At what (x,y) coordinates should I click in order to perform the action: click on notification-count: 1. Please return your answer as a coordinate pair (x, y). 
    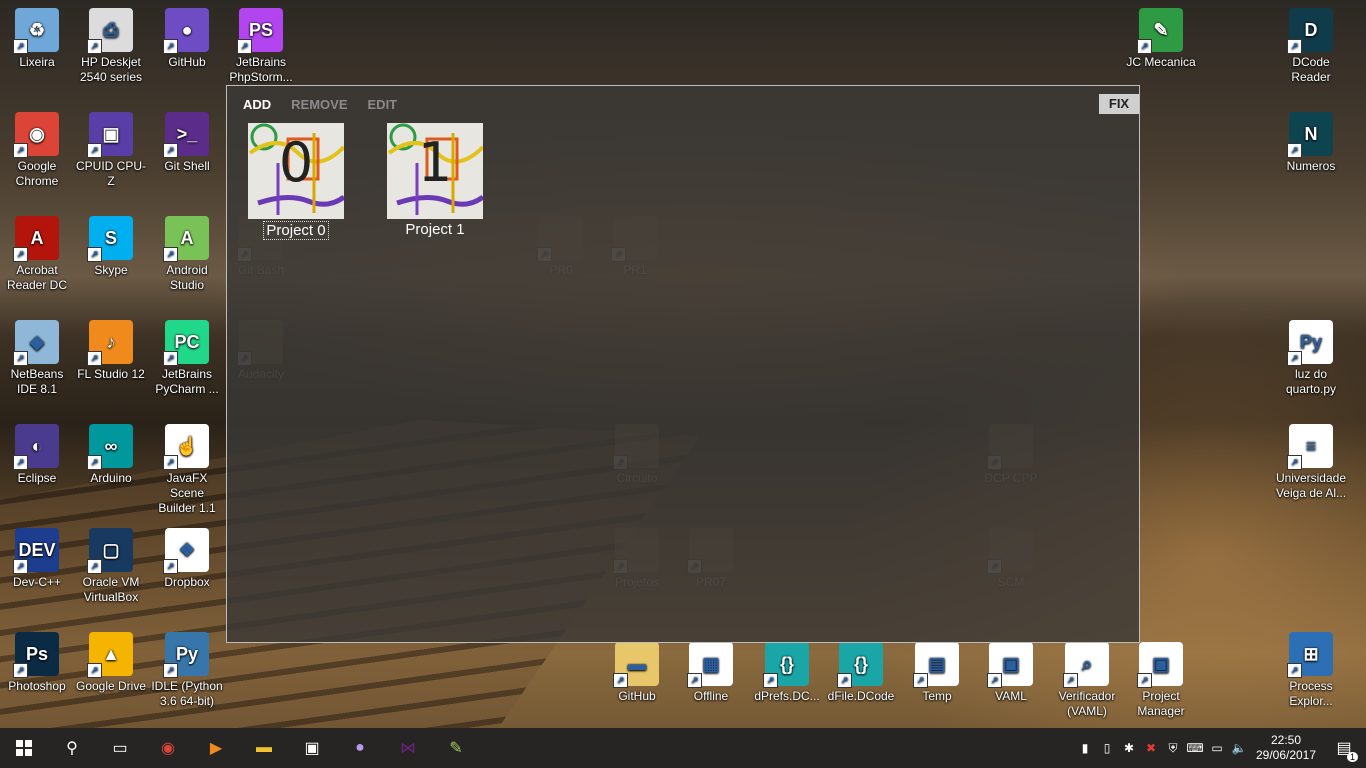
    Looking at the image, I should click on (1352, 757).